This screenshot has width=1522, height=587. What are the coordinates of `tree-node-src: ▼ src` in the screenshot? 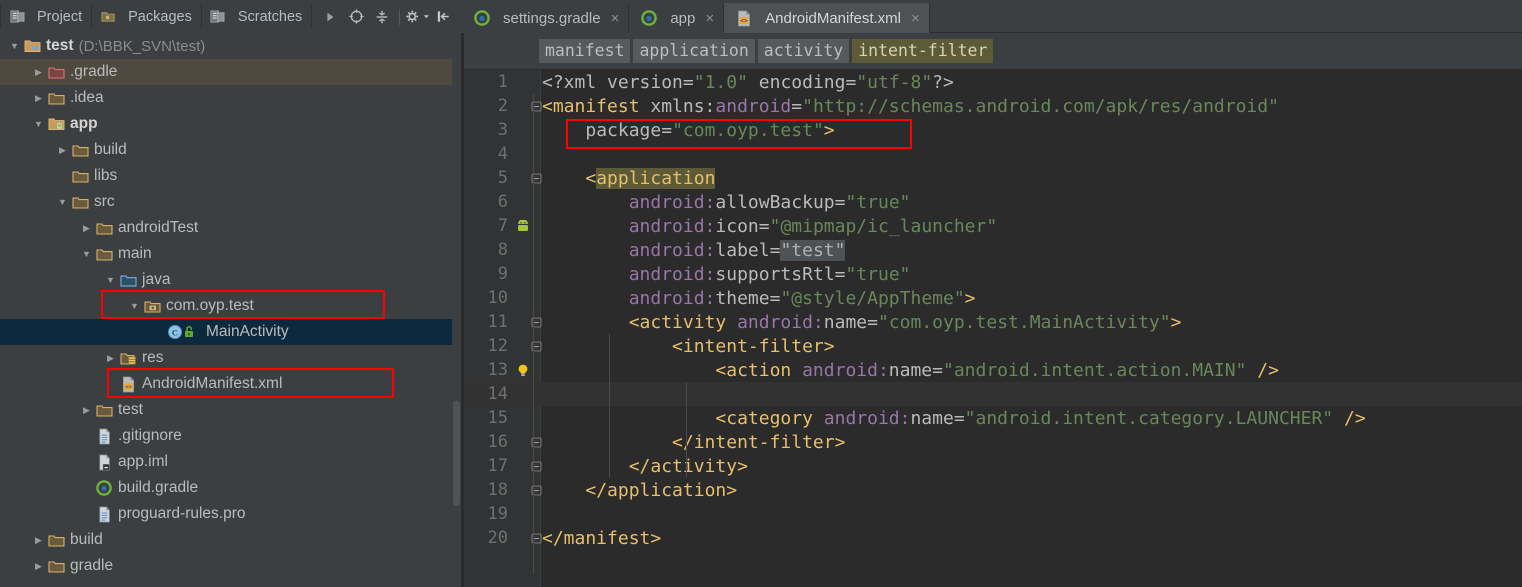 It's located at (230, 202).